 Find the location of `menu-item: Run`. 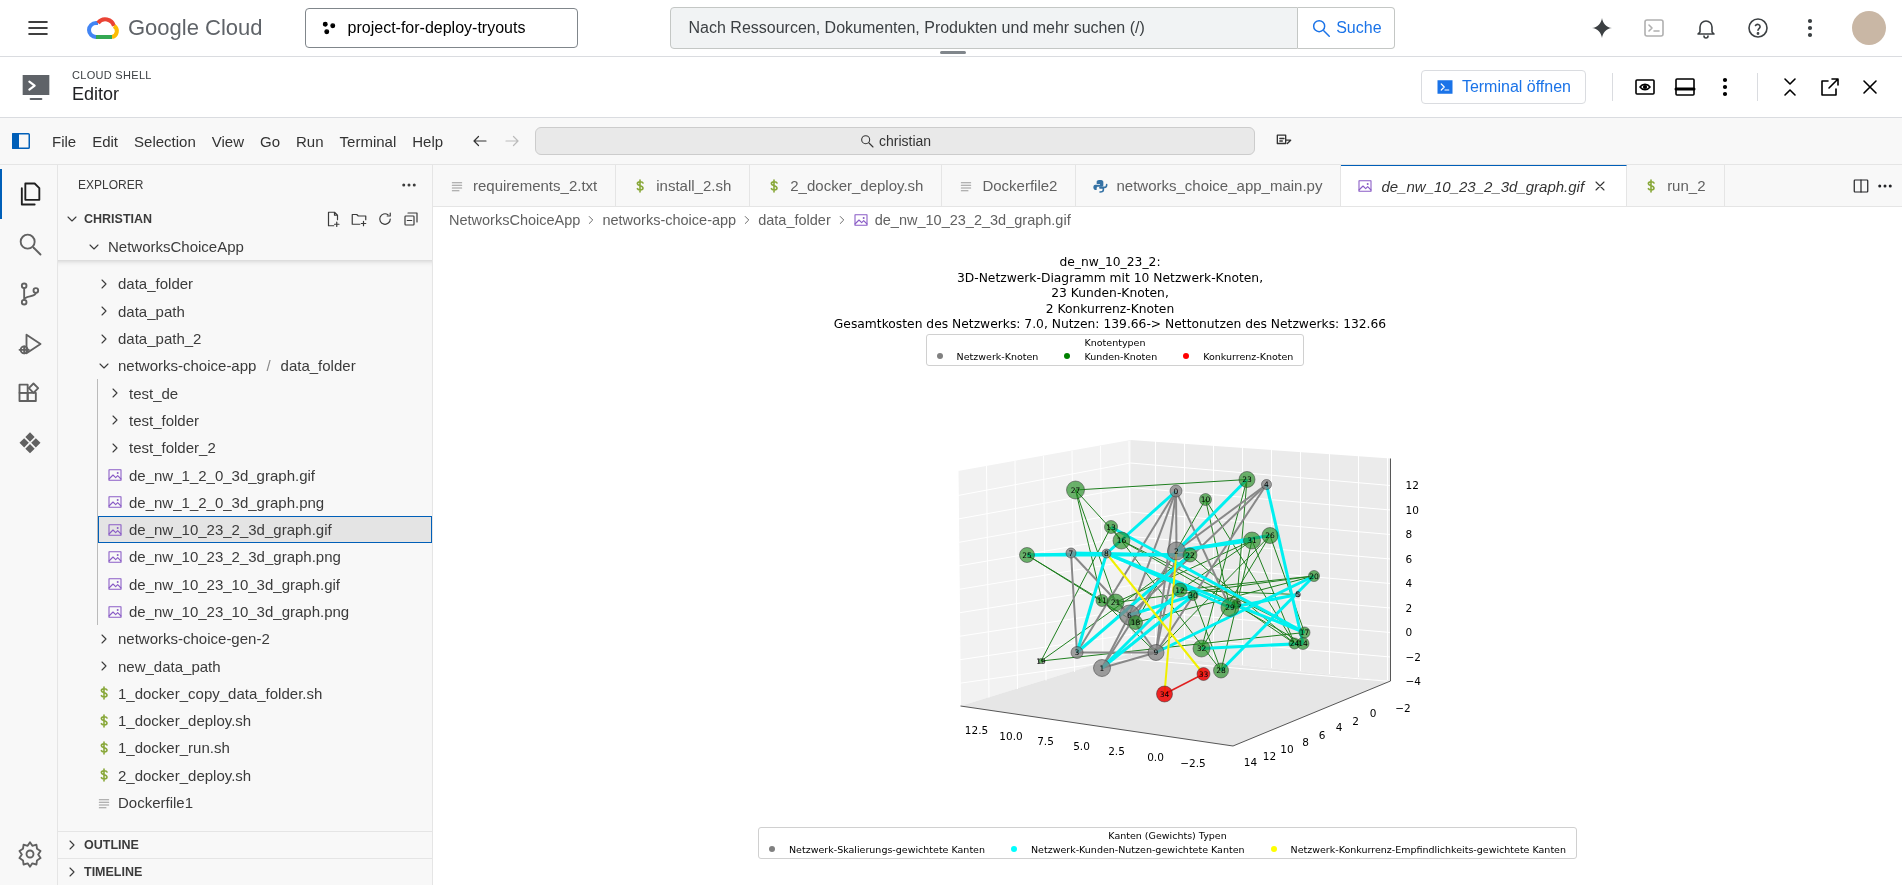

menu-item: Run is located at coordinates (310, 141).